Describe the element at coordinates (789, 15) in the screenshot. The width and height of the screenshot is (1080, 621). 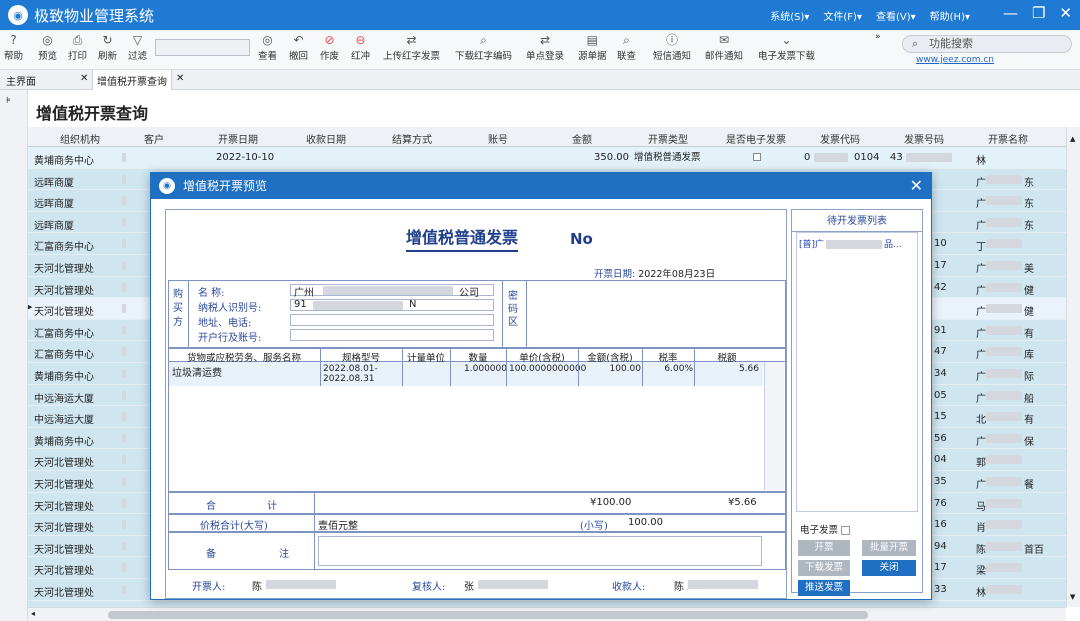
I see `menu-system: 系统(S)▾` at that location.